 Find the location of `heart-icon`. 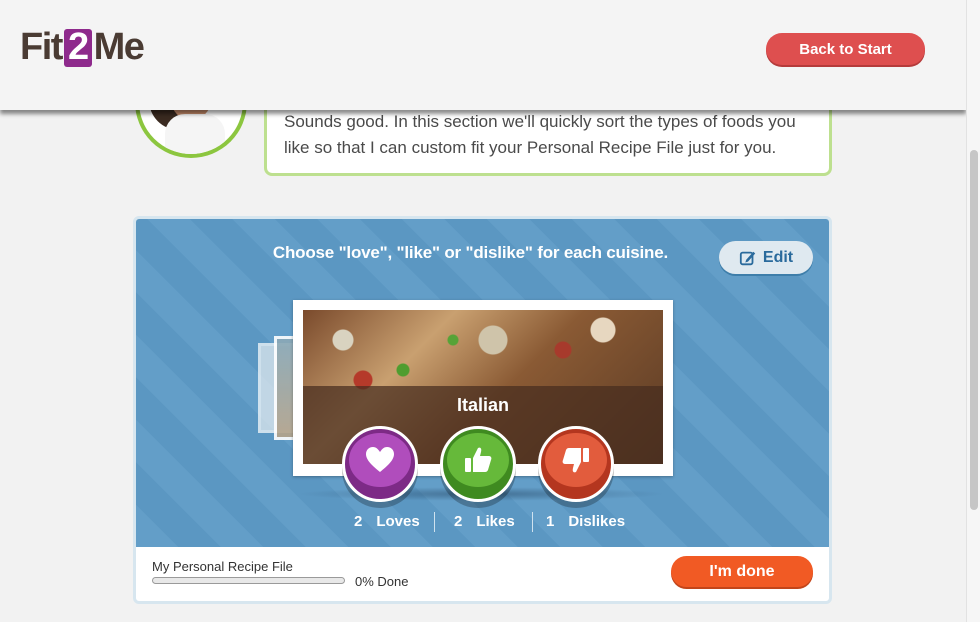

heart-icon is located at coordinates (380, 459).